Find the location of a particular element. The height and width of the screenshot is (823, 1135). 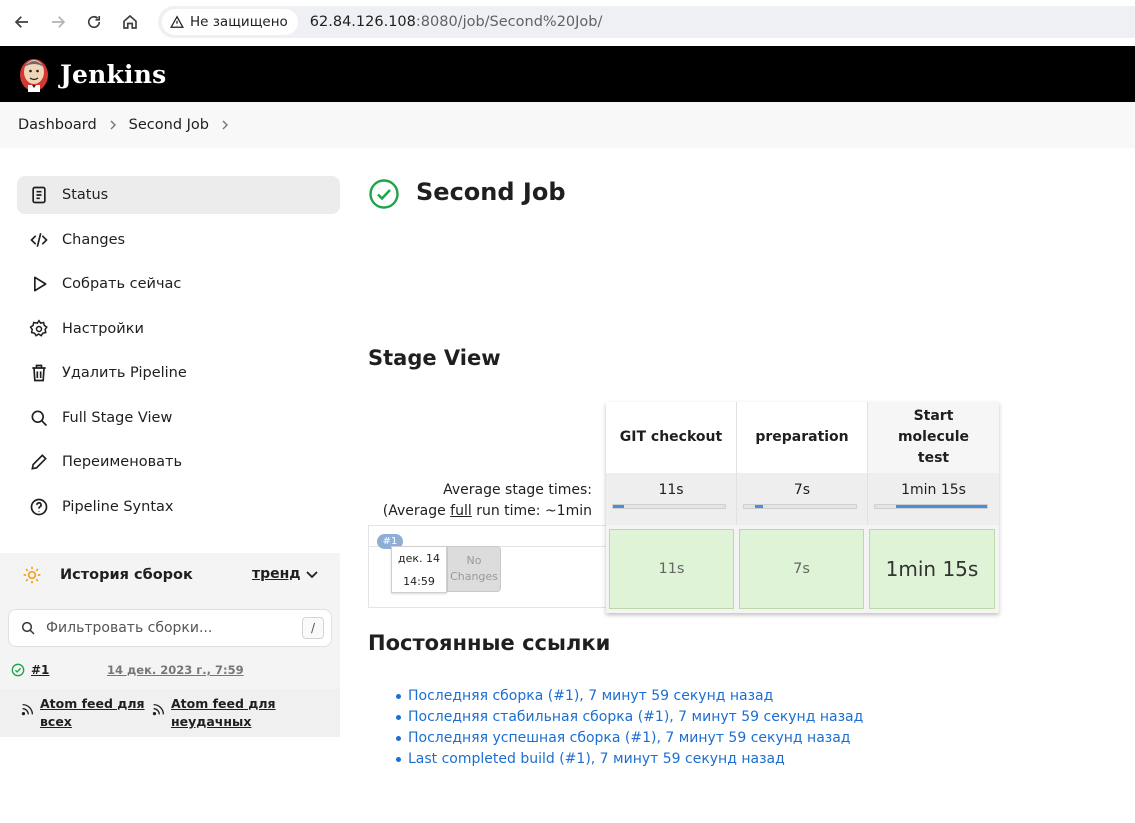

stage-build-row-header: #1 дек. 14 14:59 No Changes is located at coordinates (487, 566).